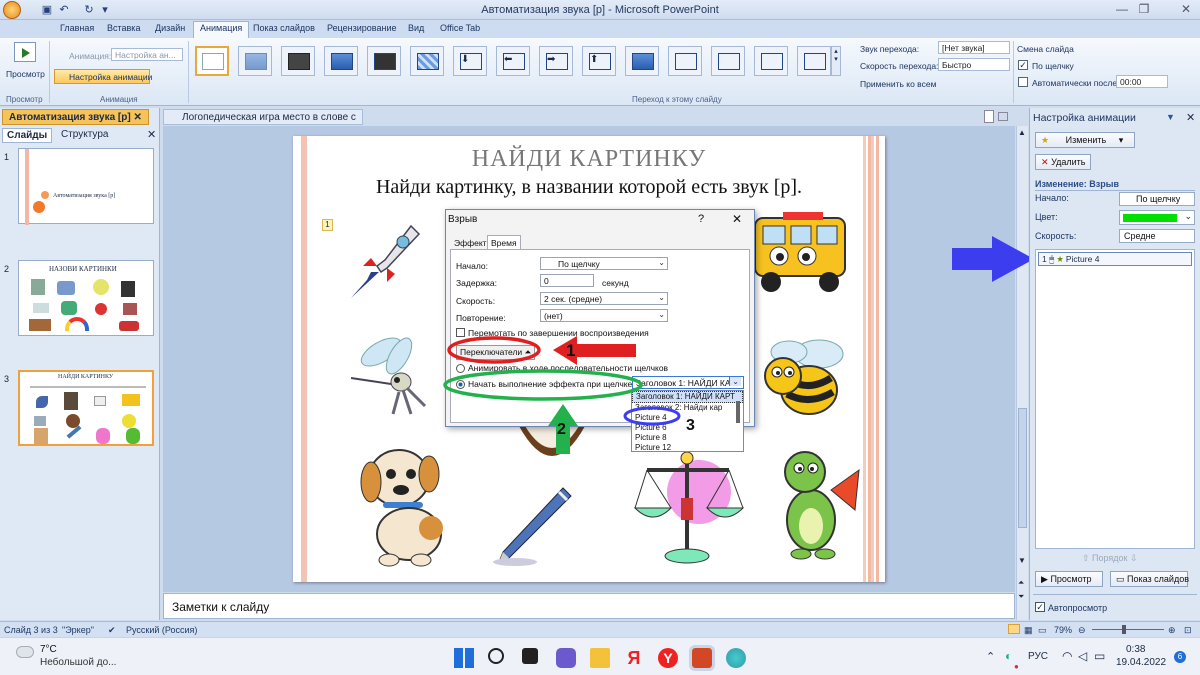  I want to click on annotation-blue-arrow, so click(993, 259).